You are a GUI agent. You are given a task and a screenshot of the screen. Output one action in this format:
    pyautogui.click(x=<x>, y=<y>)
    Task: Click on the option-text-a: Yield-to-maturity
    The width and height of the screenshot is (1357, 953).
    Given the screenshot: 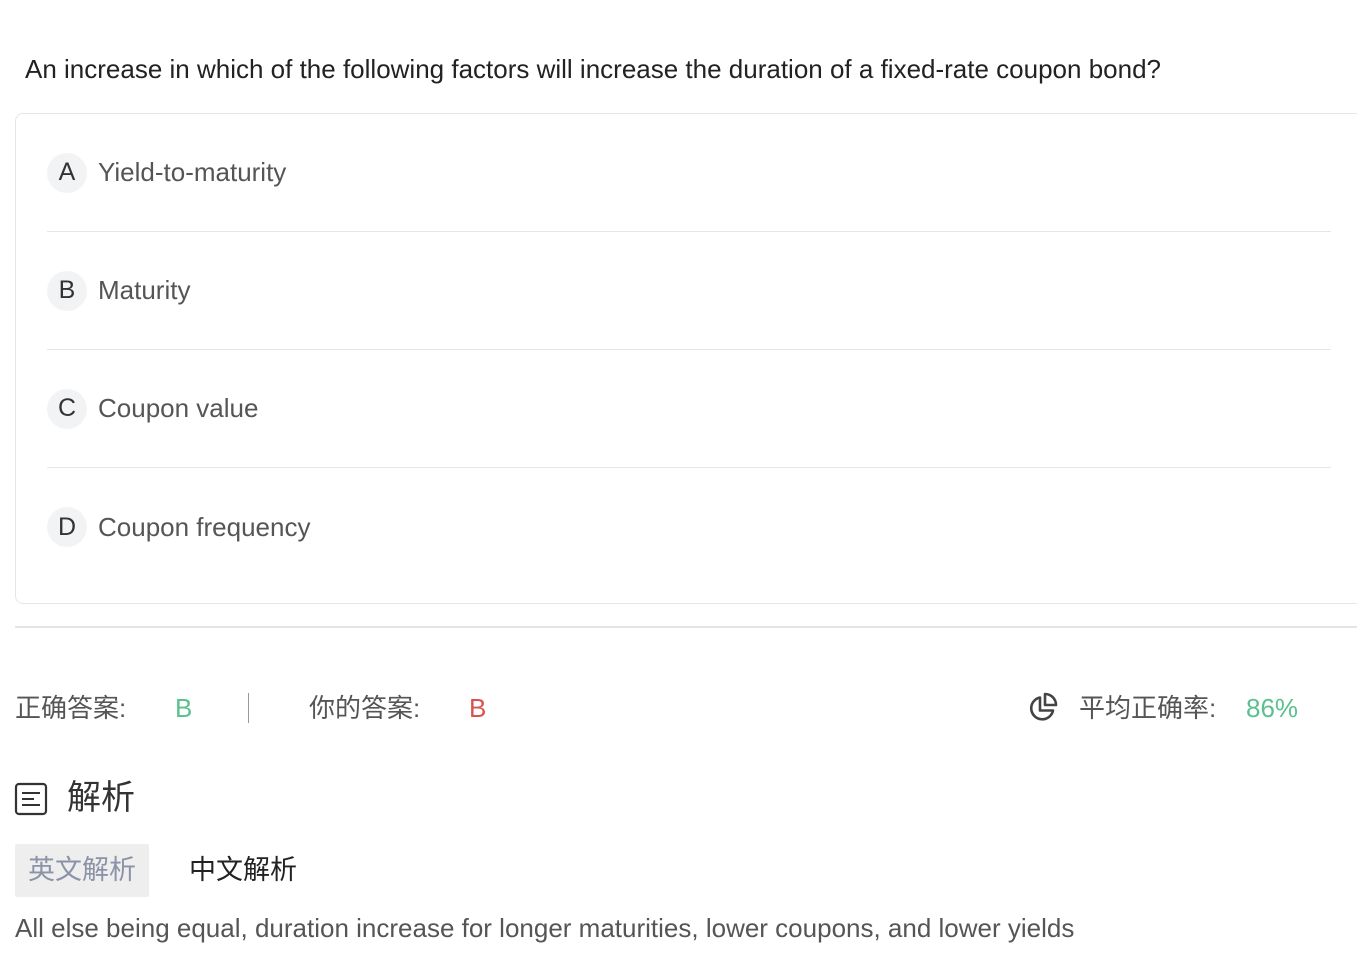 What is the action you would take?
    pyautogui.click(x=192, y=172)
    